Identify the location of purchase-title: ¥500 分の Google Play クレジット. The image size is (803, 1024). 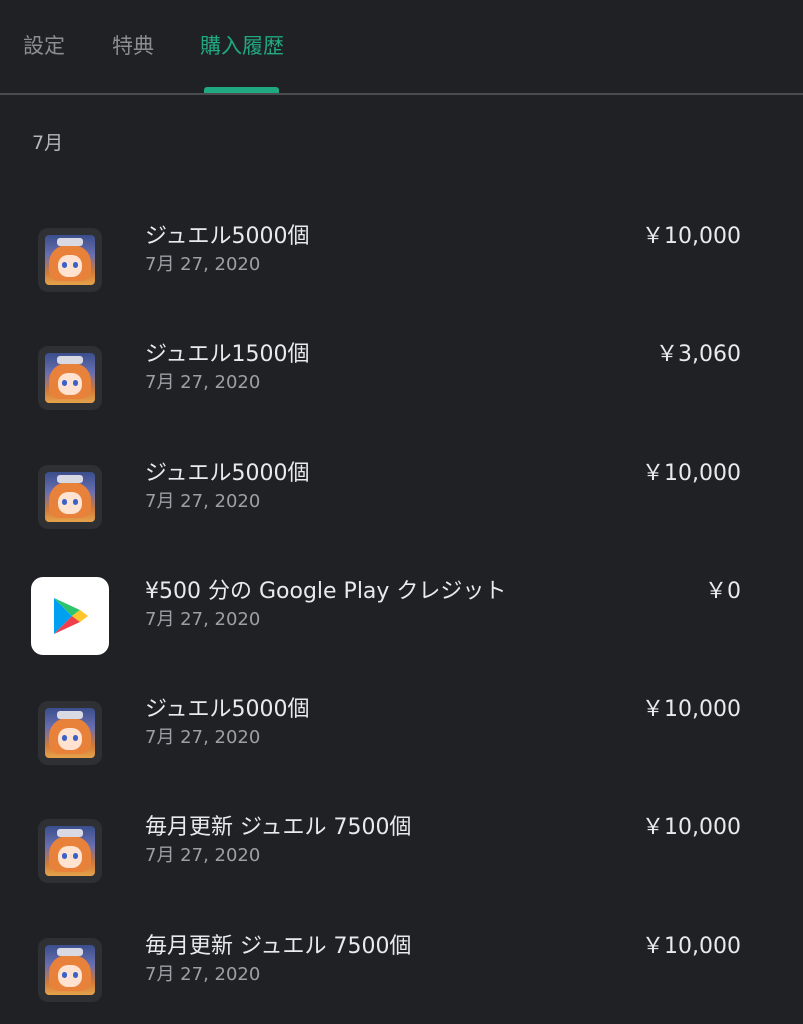
(326, 591).